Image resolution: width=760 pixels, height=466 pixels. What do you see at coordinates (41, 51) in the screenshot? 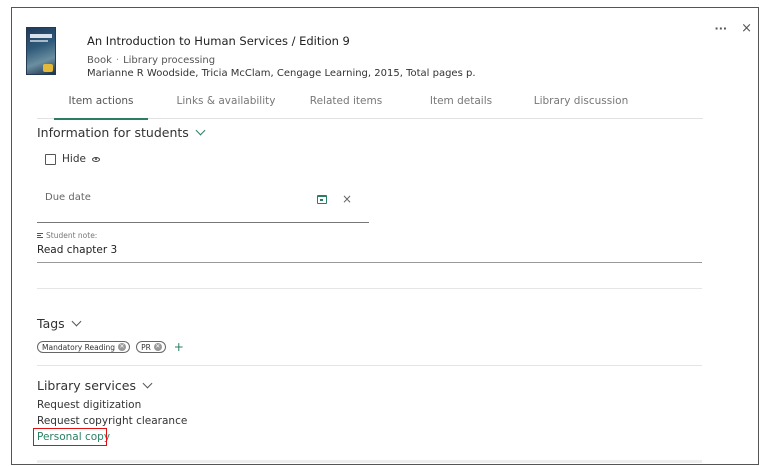
I see `book-cover-thumbnail` at bounding box center [41, 51].